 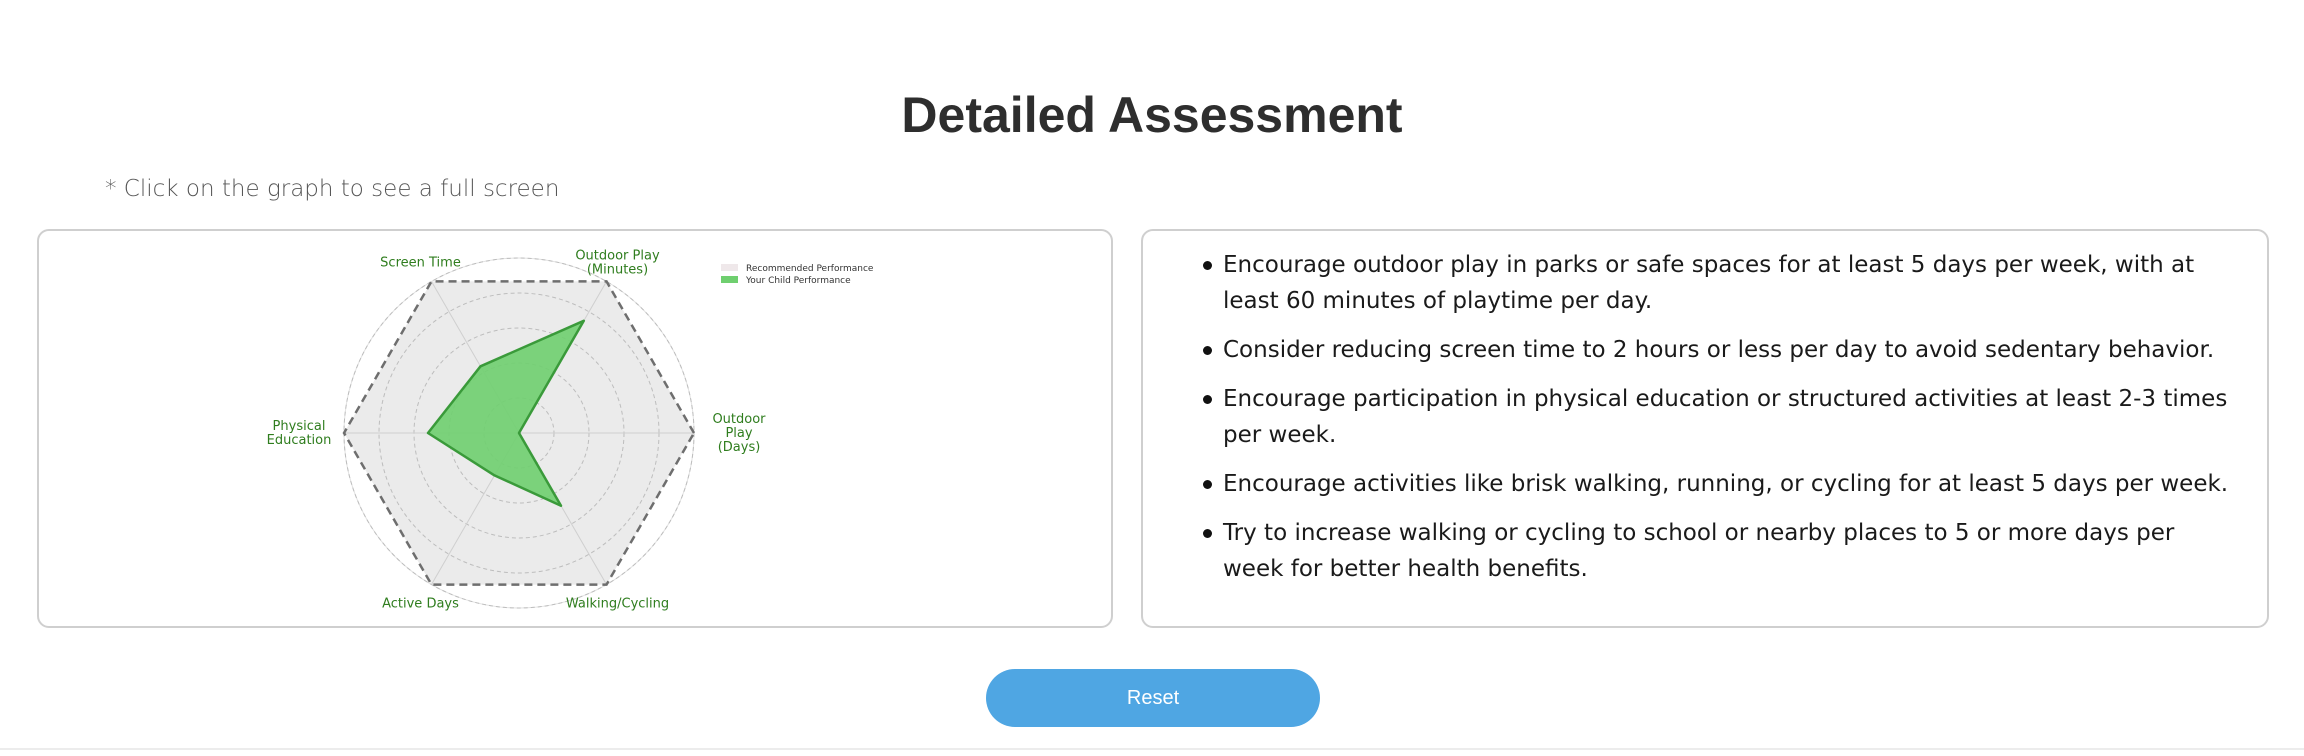 What do you see at coordinates (1153, 698) in the screenshot?
I see `reset-button: Reset` at bounding box center [1153, 698].